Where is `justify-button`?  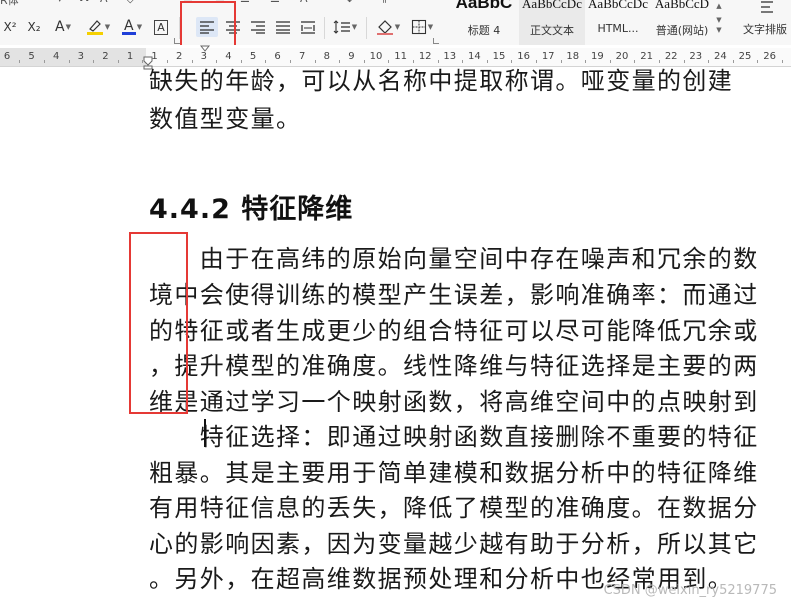
justify-button is located at coordinates (283, 27).